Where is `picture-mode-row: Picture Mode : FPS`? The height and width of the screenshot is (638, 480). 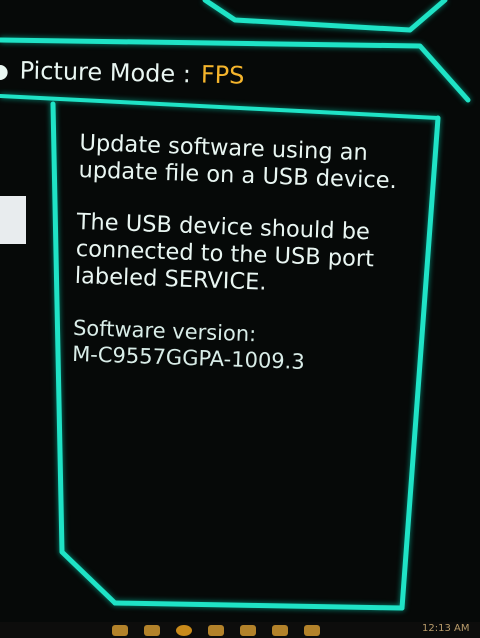 picture-mode-row: Picture Mode : FPS is located at coordinates (122, 73).